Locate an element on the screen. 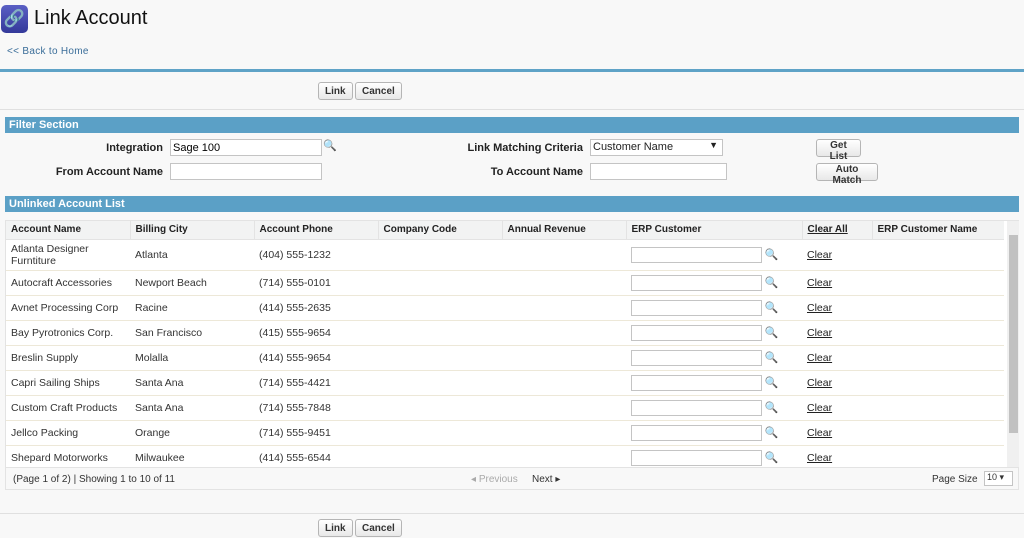 The height and width of the screenshot is (538, 1024). cancel-button-bottom: Cancel is located at coordinates (378, 528).